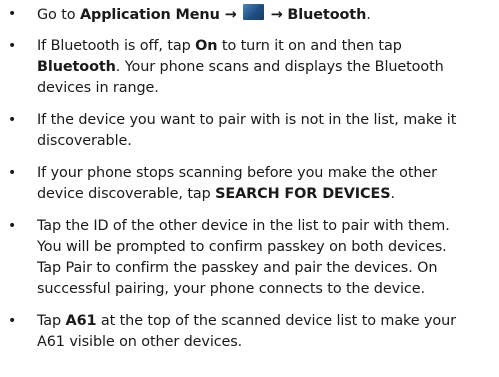 The height and width of the screenshot is (377, 499). I want to click on instruction-text: Tap, so click(51, 321).